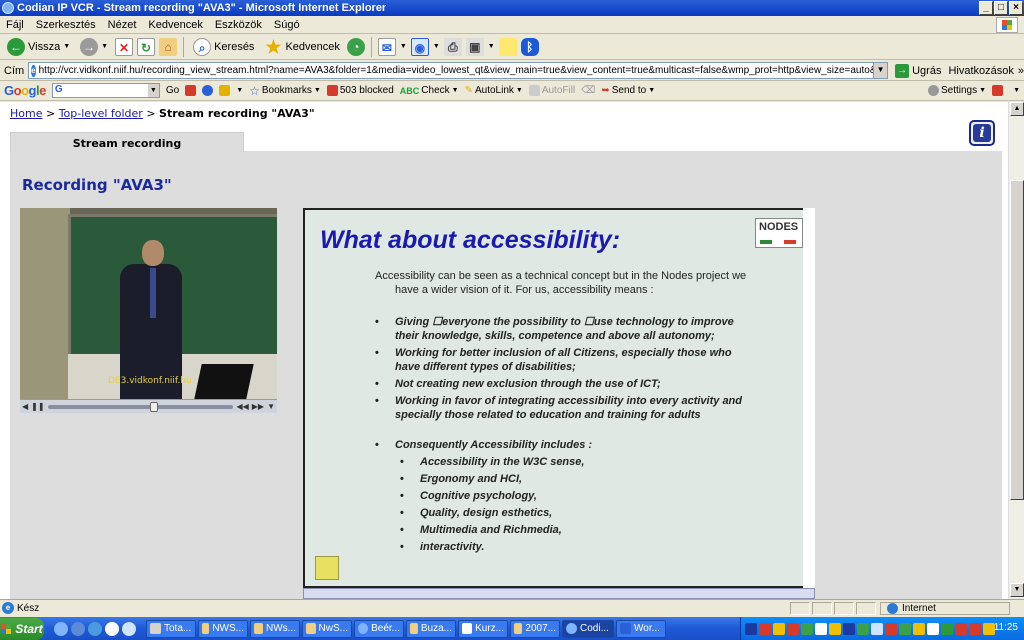 The image size is (1024, 640). I want to click on back-button: ← Vissza ▼, so click(38, 47).